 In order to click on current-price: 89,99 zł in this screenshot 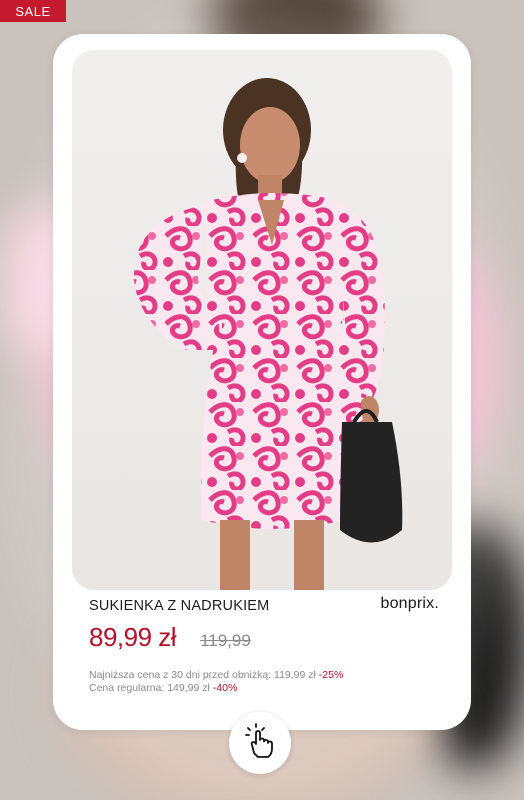, I will do `click(133, 637)`.